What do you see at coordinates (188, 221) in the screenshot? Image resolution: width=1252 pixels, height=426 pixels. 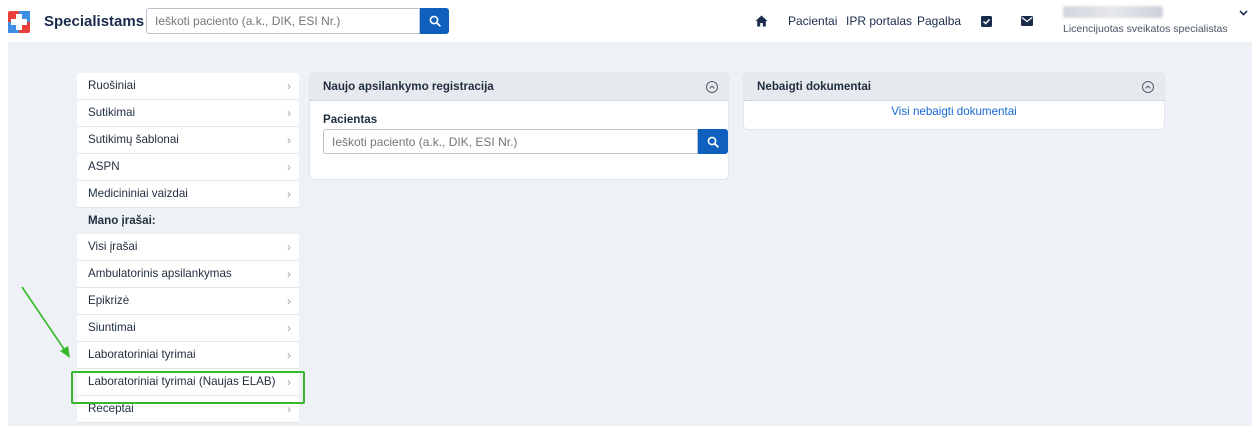 I see `menu-section-mano-irasai: Mano įrašai:` at bounding box center [188, 221].